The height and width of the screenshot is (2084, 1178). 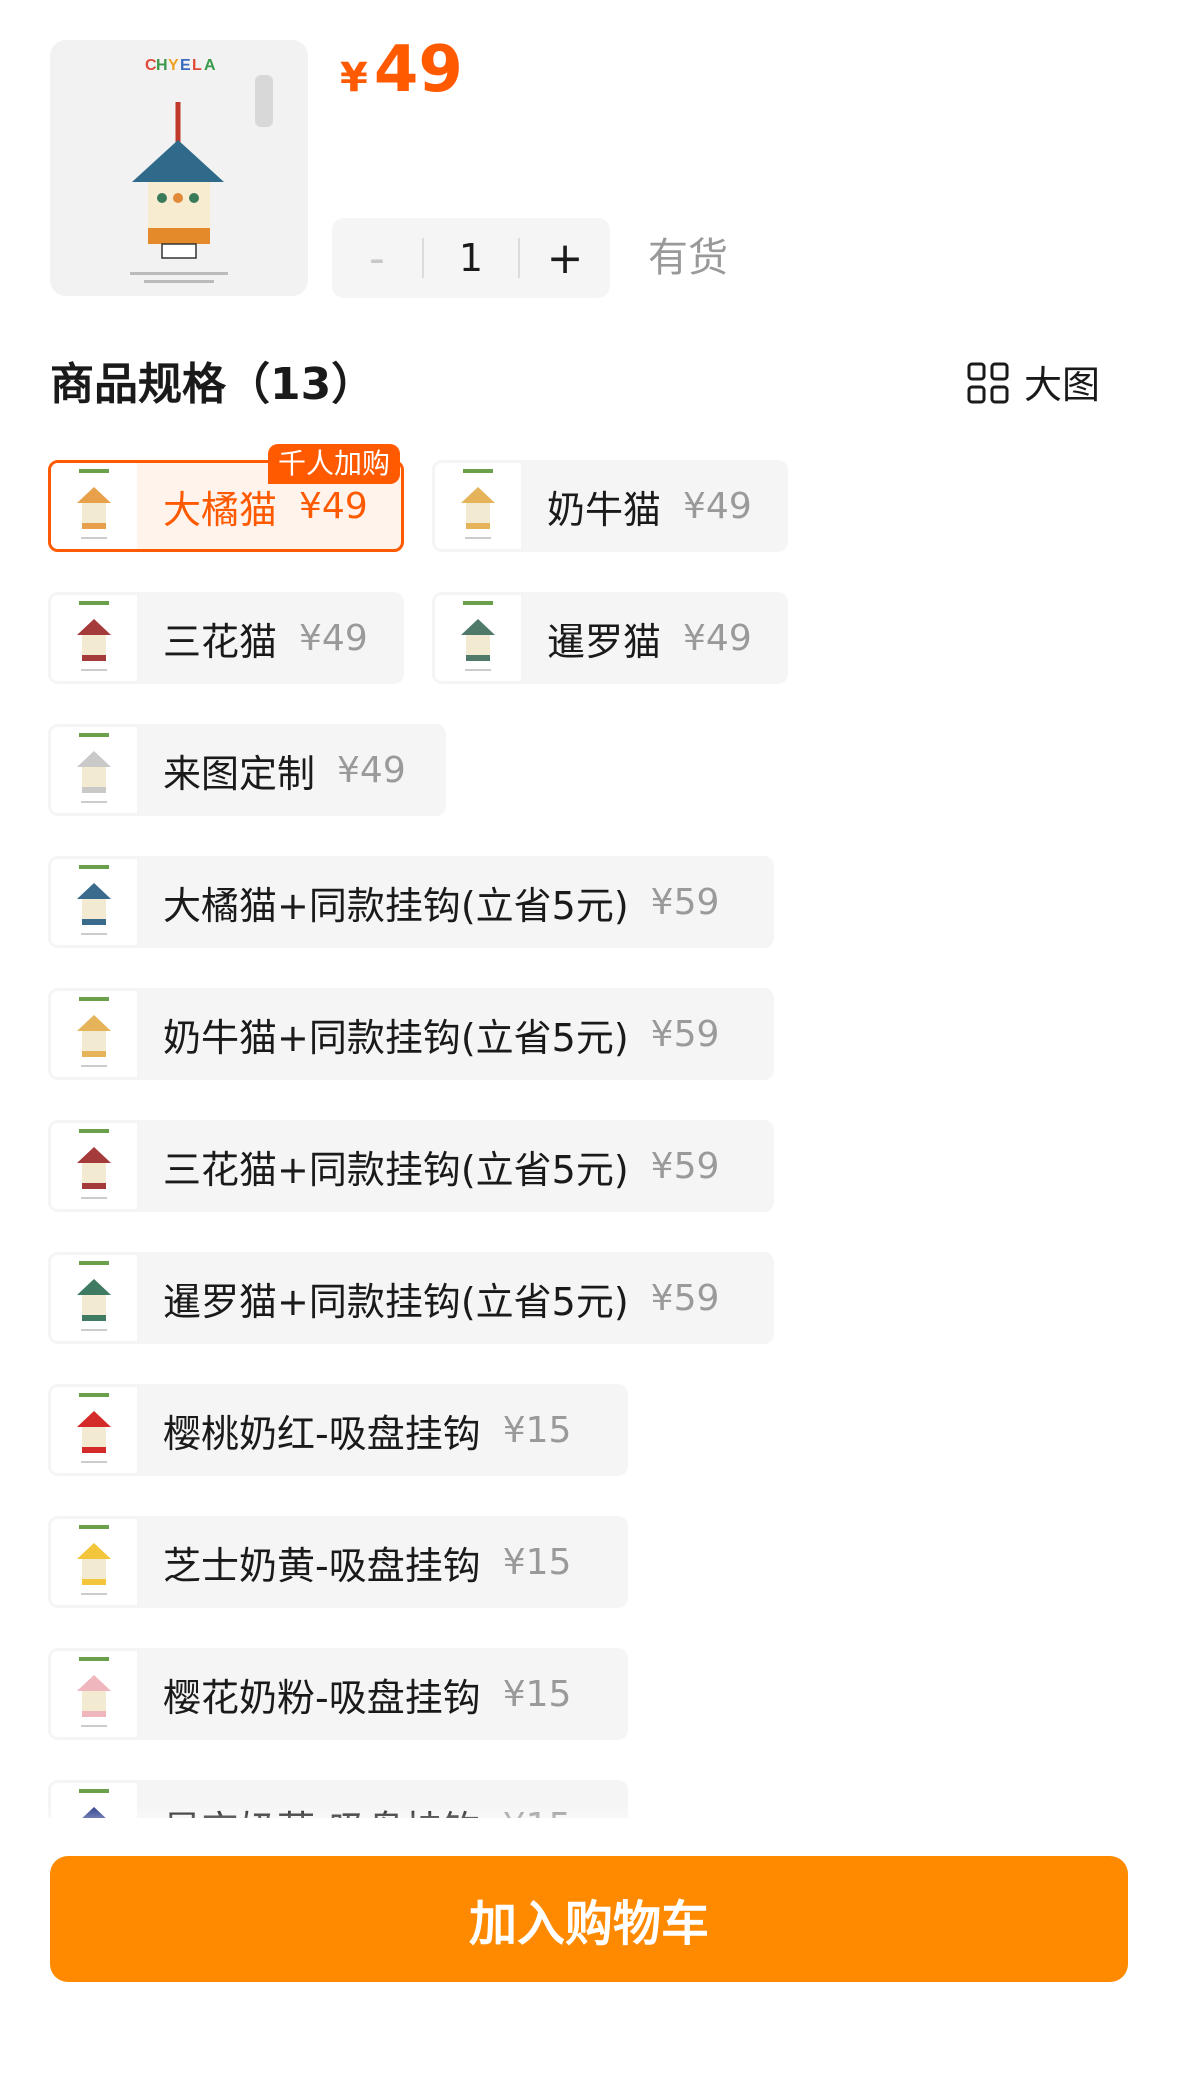 I want to click on spec-option: 暹罗猫+同款挂钩(立省5元) ¥59, so click(x=411, y=1298).